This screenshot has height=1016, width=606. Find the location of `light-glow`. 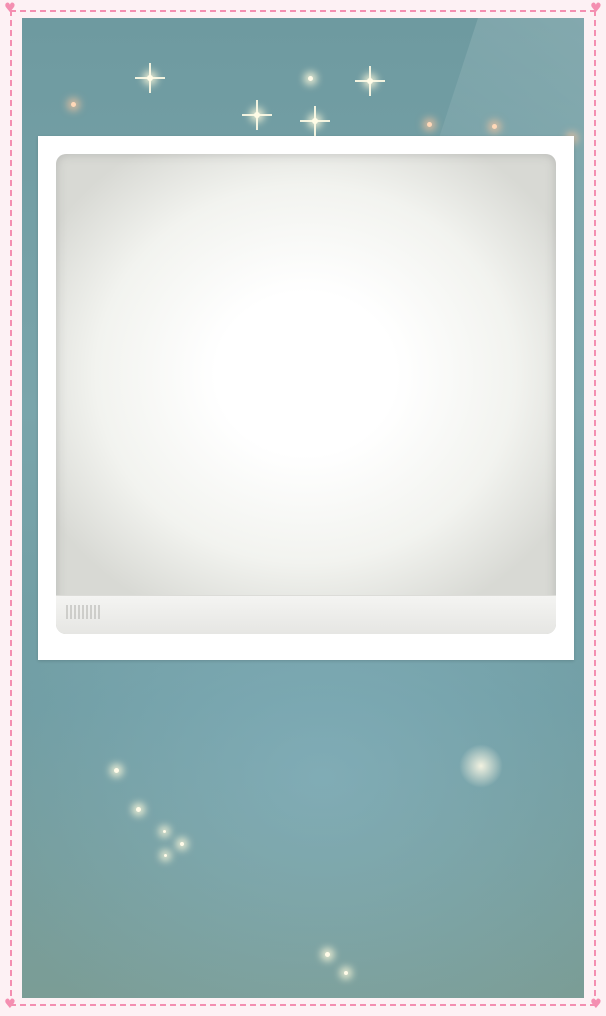

light-glow is located at coordinates (481, 766).